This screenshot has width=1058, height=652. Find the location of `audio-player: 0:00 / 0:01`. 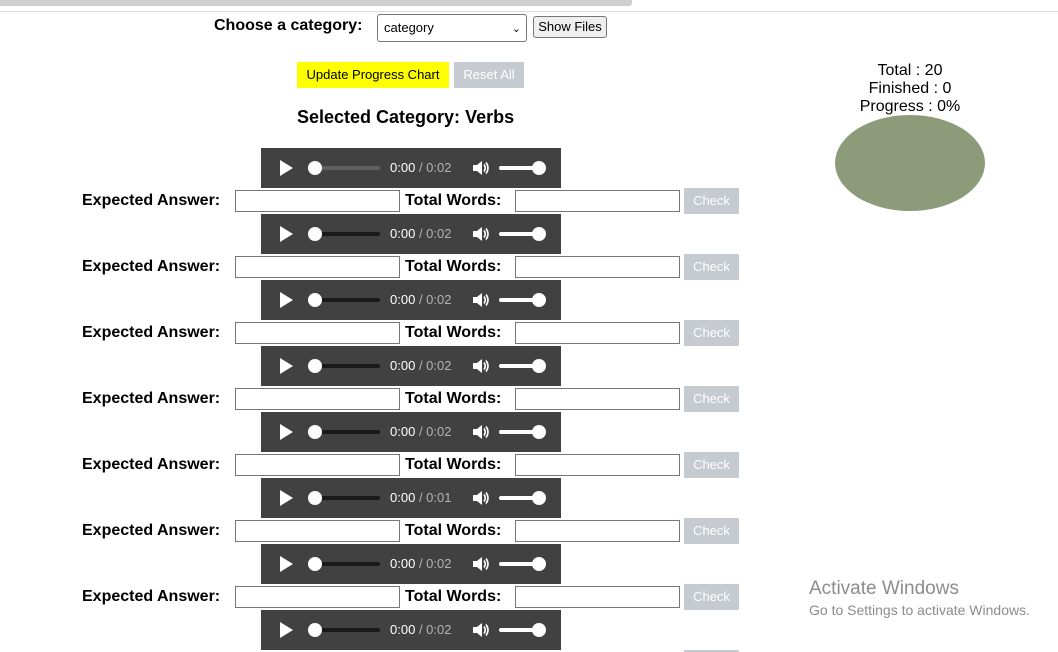

audio-player: 0:00 / 0:01 is located at coordinates (411, 498).